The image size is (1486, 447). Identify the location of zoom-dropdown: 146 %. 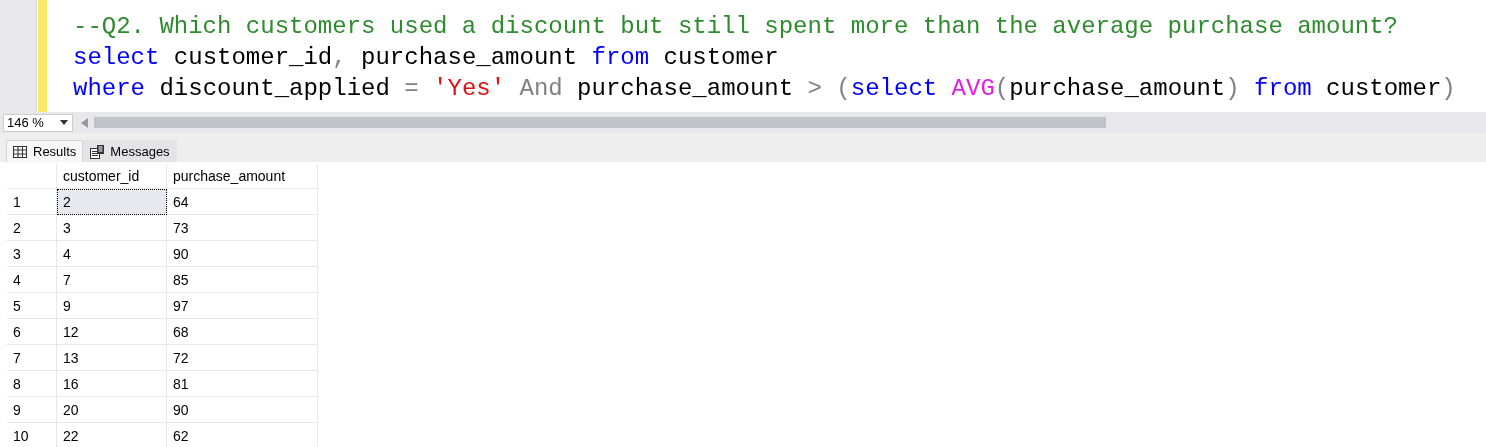
(38, 122).